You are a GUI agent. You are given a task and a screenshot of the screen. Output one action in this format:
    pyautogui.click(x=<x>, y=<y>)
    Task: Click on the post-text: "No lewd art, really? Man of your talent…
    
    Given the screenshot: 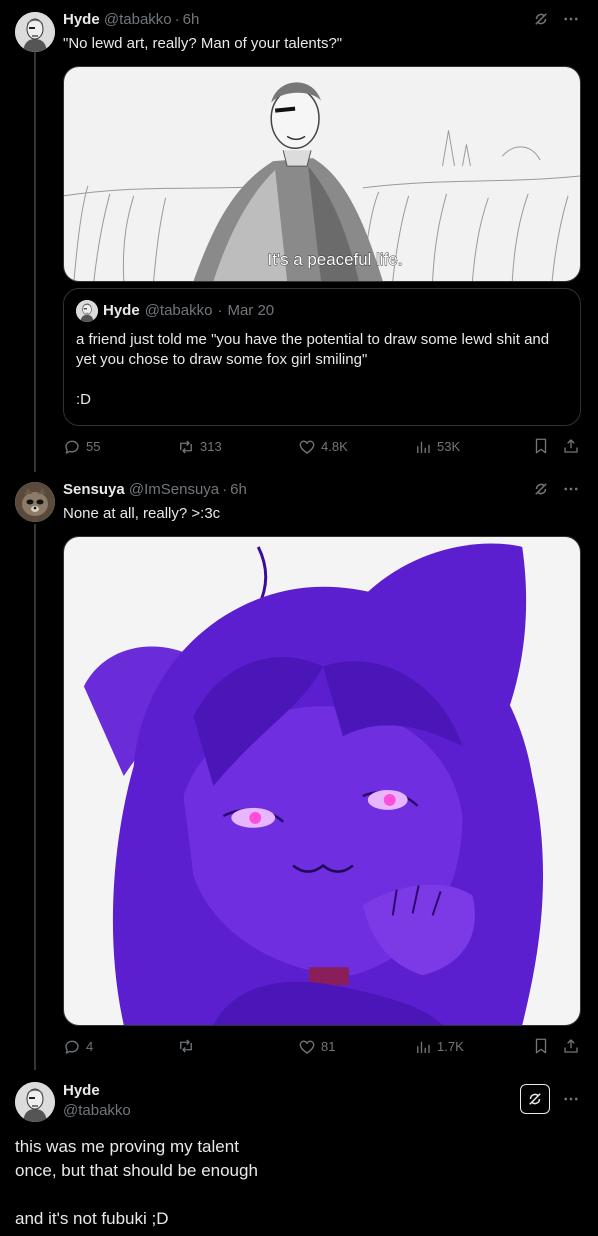 What is the action you would take?
    pyautogui.click(x=203, y=43)
    